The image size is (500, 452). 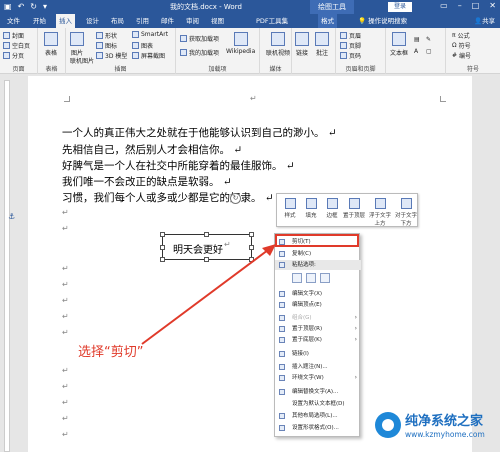 I want to click on in-front-of-text-button: 浮于文字上方, so click(x=380, y=211).